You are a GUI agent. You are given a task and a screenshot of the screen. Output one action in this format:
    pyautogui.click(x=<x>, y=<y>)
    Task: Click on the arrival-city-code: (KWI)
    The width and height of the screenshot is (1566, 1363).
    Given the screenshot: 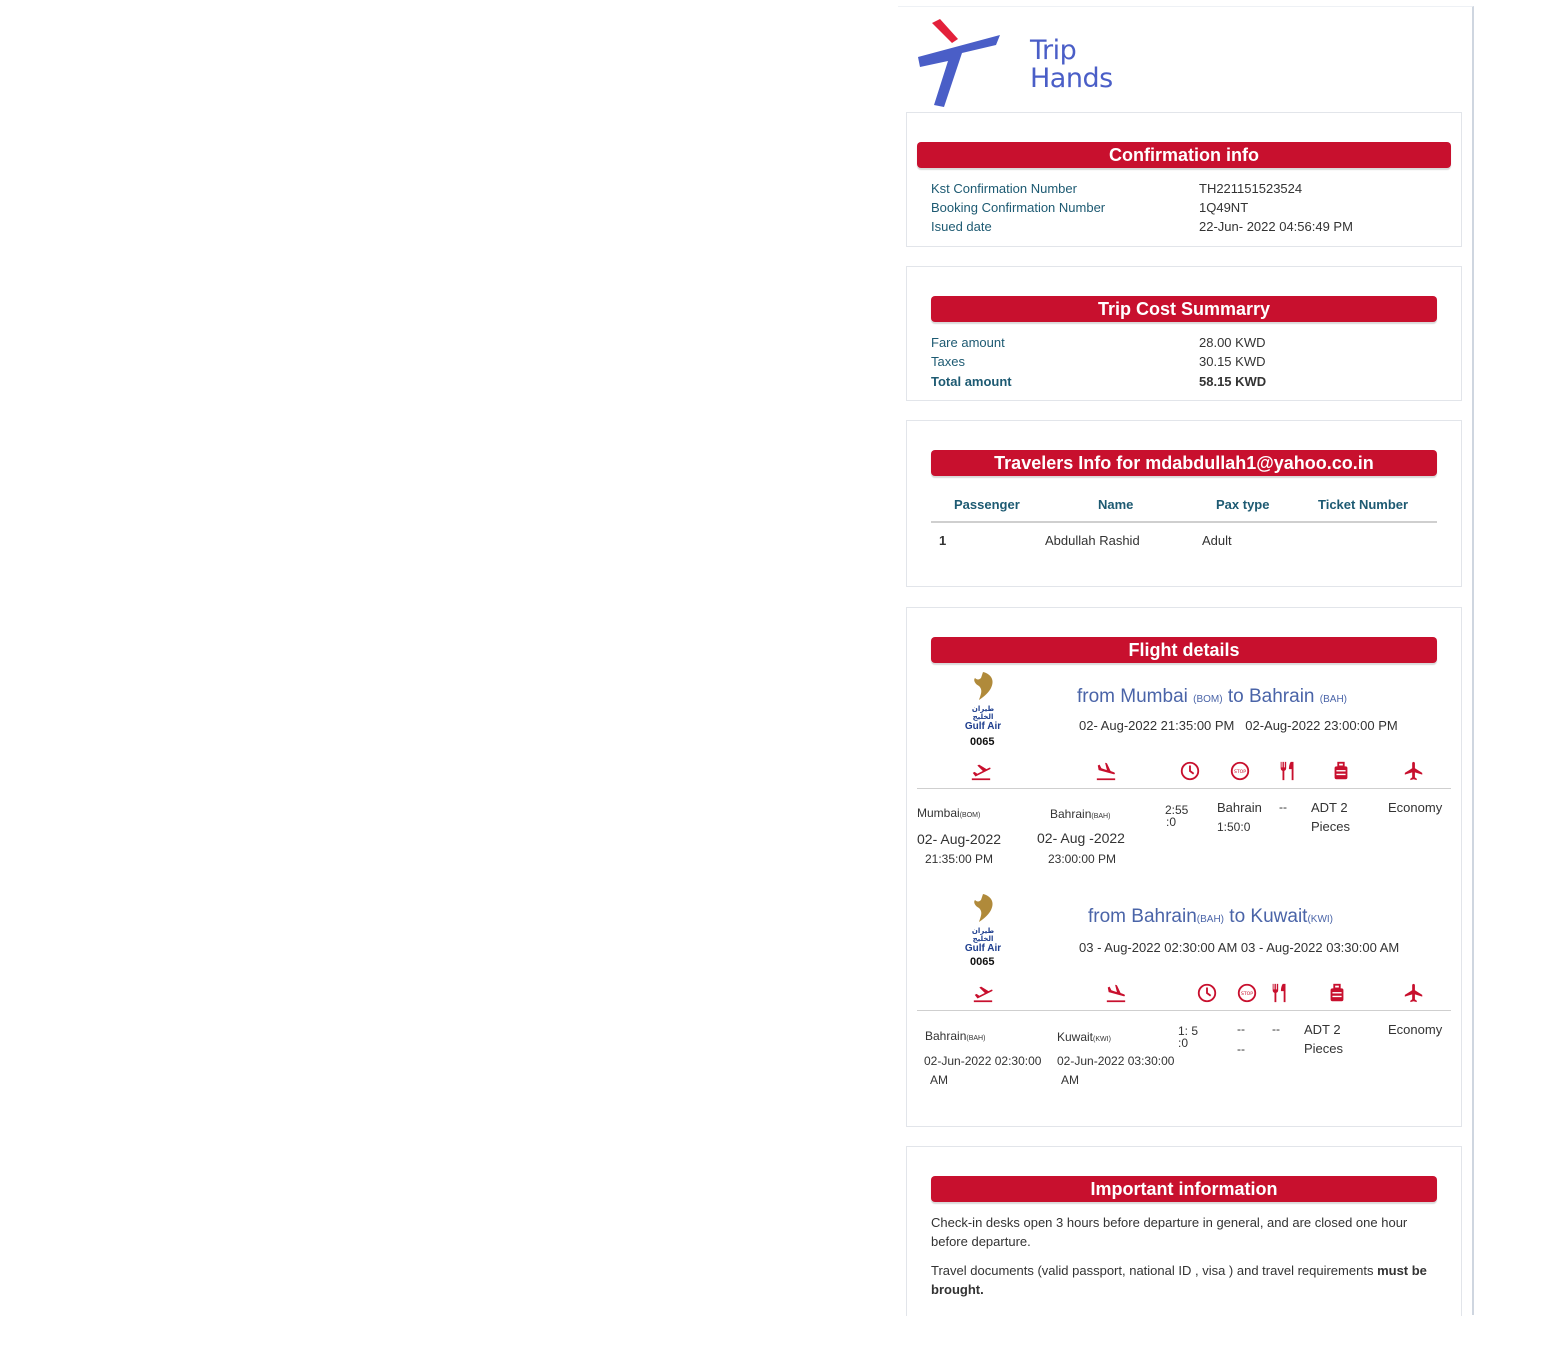 What is the action you would take?
    pyautogui.click(x=1102, y=1039)
    